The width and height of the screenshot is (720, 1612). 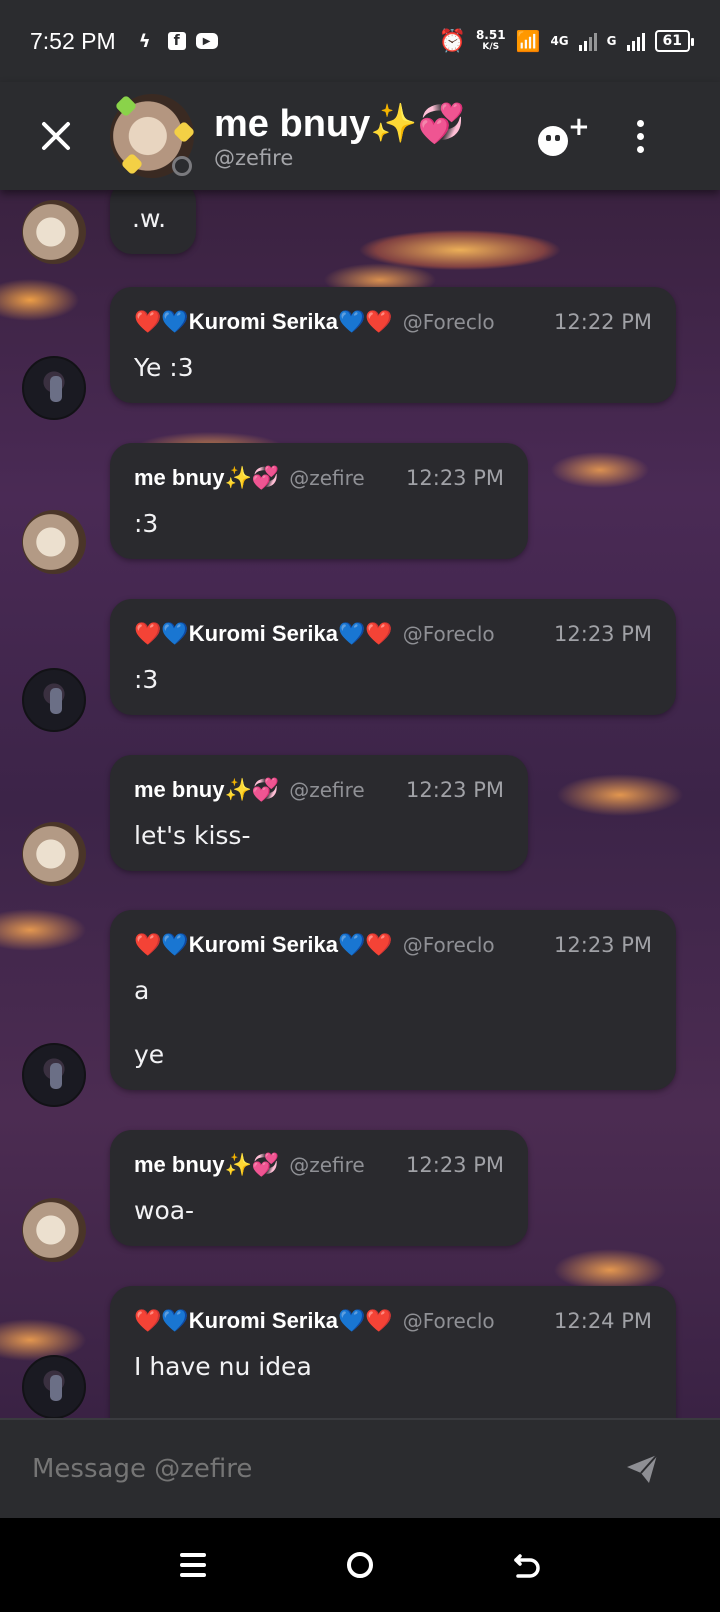 What do you see at coordinates (640, 136) in the screenshot?
I see `more-vertical-icon` at bounding box center [640, 136].